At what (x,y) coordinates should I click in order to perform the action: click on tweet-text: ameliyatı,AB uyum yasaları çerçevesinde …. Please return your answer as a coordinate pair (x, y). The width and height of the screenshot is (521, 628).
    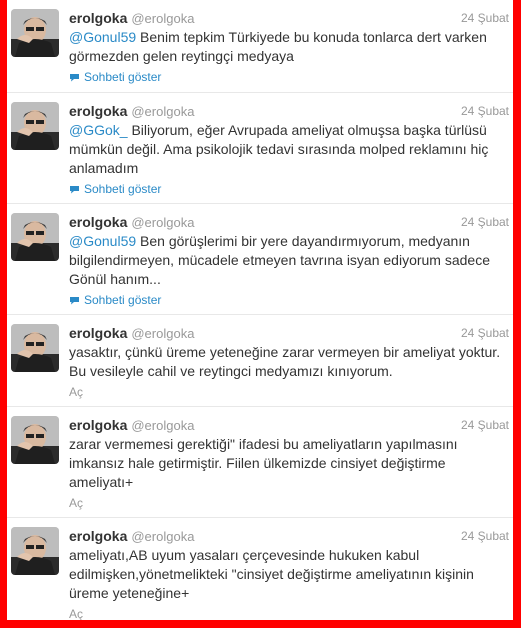
    Looking at the image, I should click on (291, 574).